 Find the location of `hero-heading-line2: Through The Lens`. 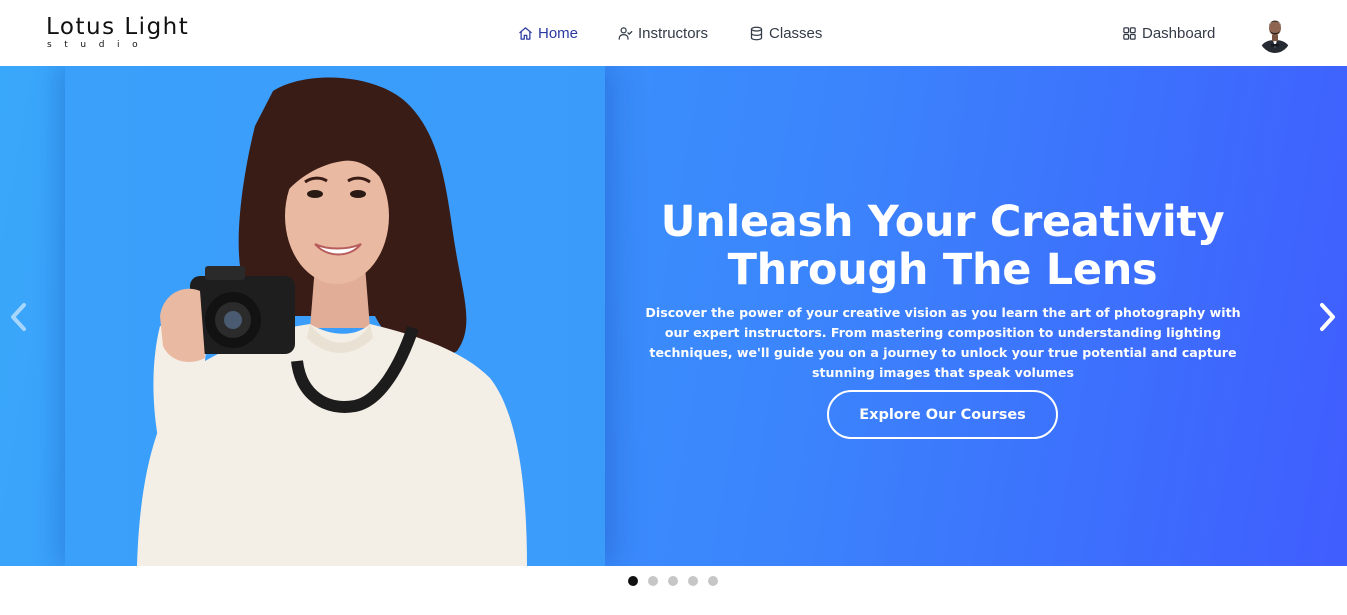

hero-heading-line2: Through The Lens is located at coordinates (942, 270).